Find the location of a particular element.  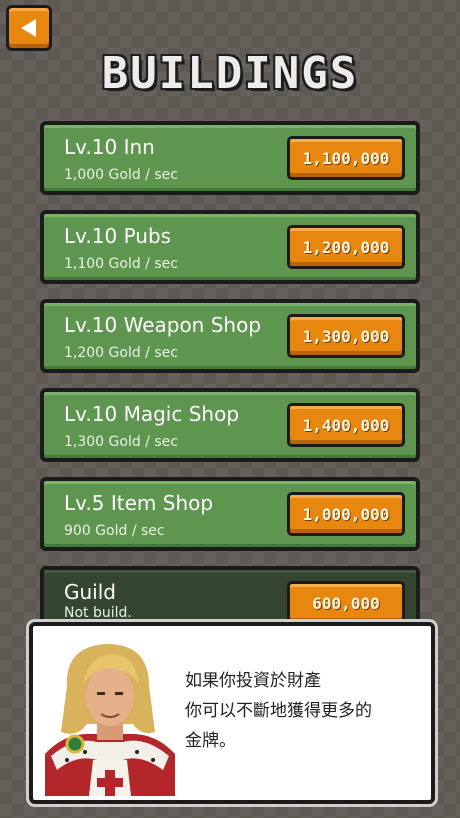

back-button is located at coordinates (29, 28).